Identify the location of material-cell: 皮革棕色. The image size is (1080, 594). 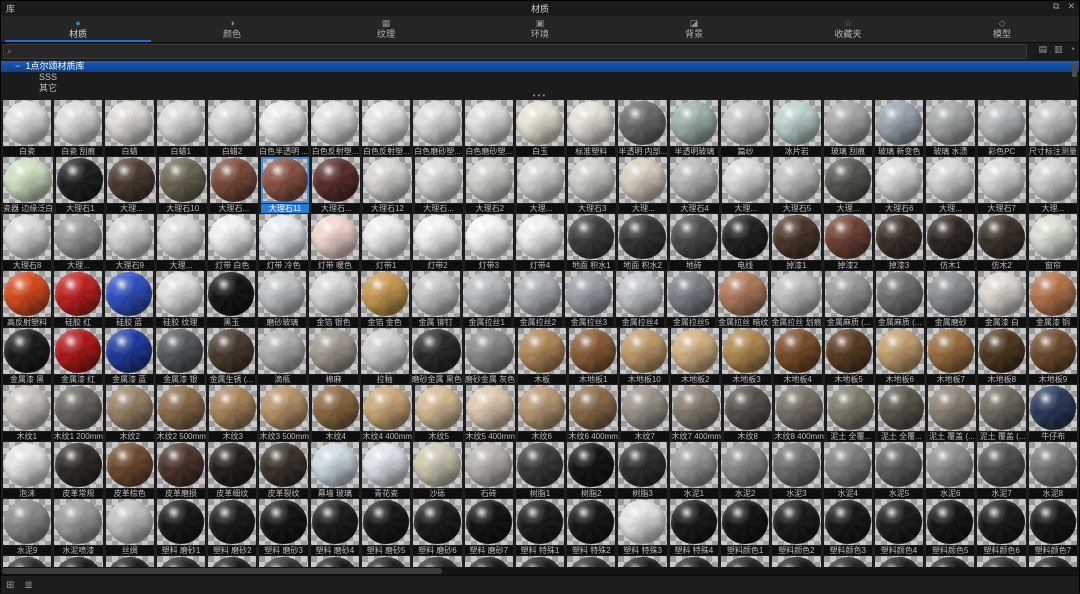
(129, 469).